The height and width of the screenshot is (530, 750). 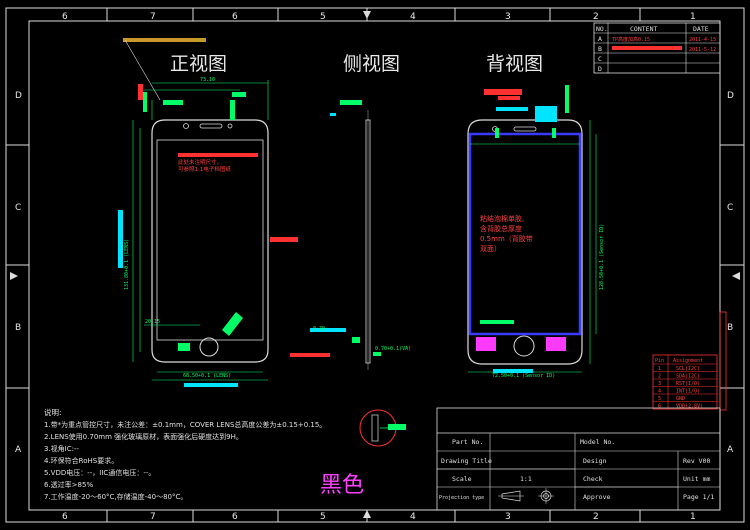 What do you see at coordinates (688, 377) in the screenshot?
I see `pin-assign: SDA(I2C)` at bounding box center [688, 377].